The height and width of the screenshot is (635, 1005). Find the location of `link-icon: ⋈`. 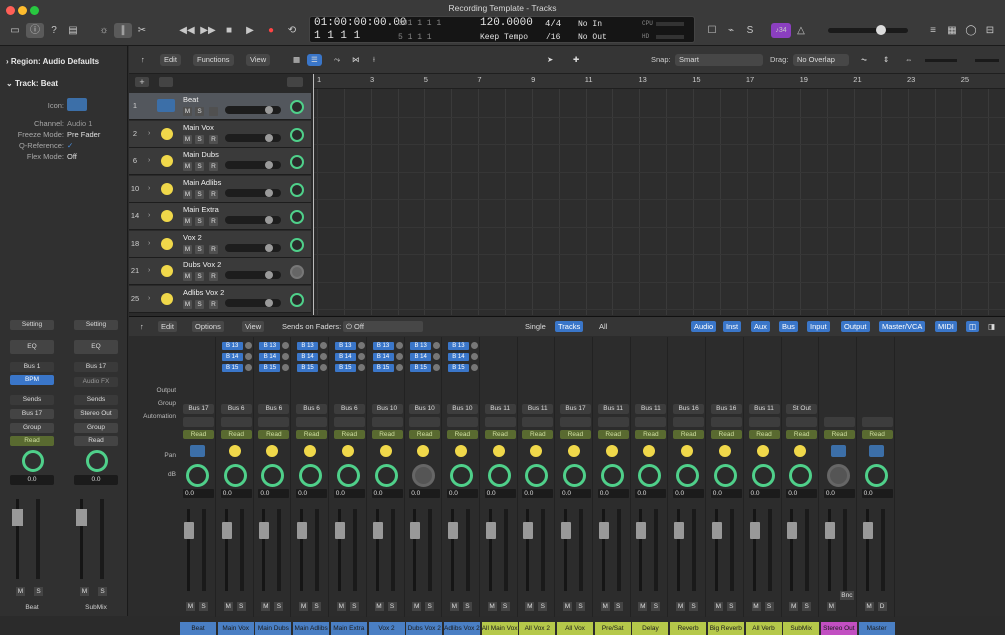

link-icon: ⋈ is located at coordinates (356, 60).